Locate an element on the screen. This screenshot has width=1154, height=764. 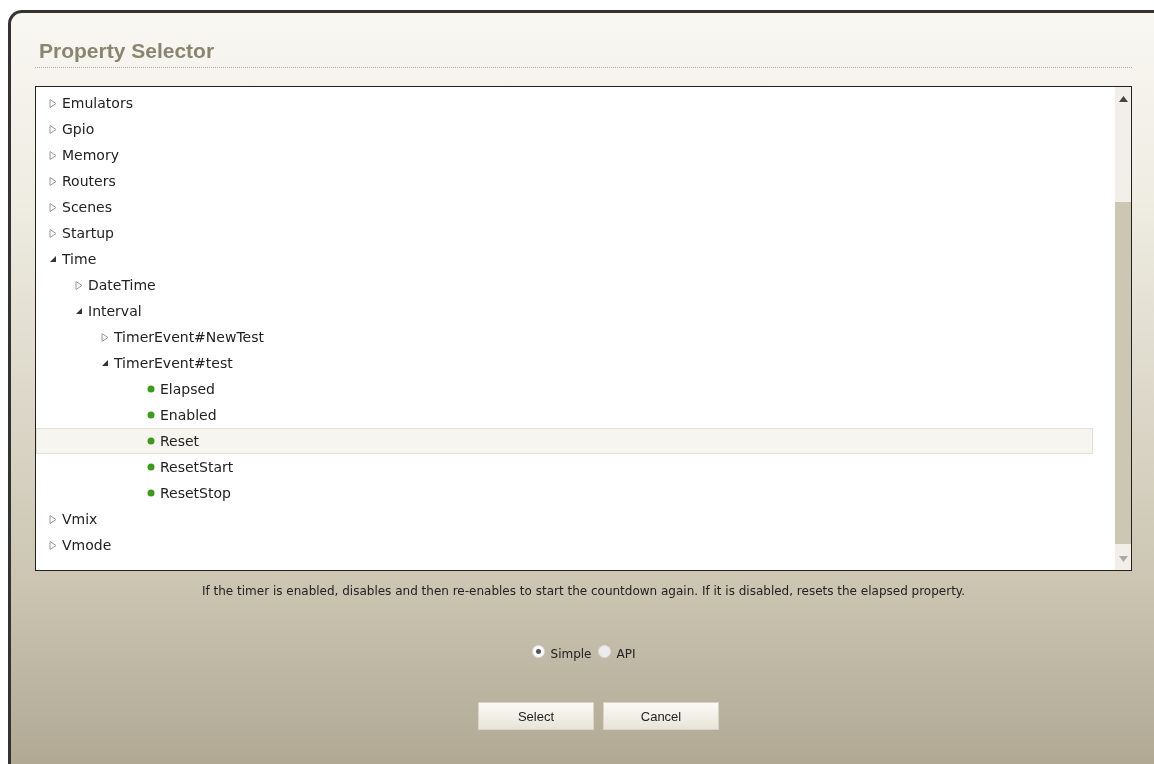
tree-item: Startup is located at coordinates (564, 233).